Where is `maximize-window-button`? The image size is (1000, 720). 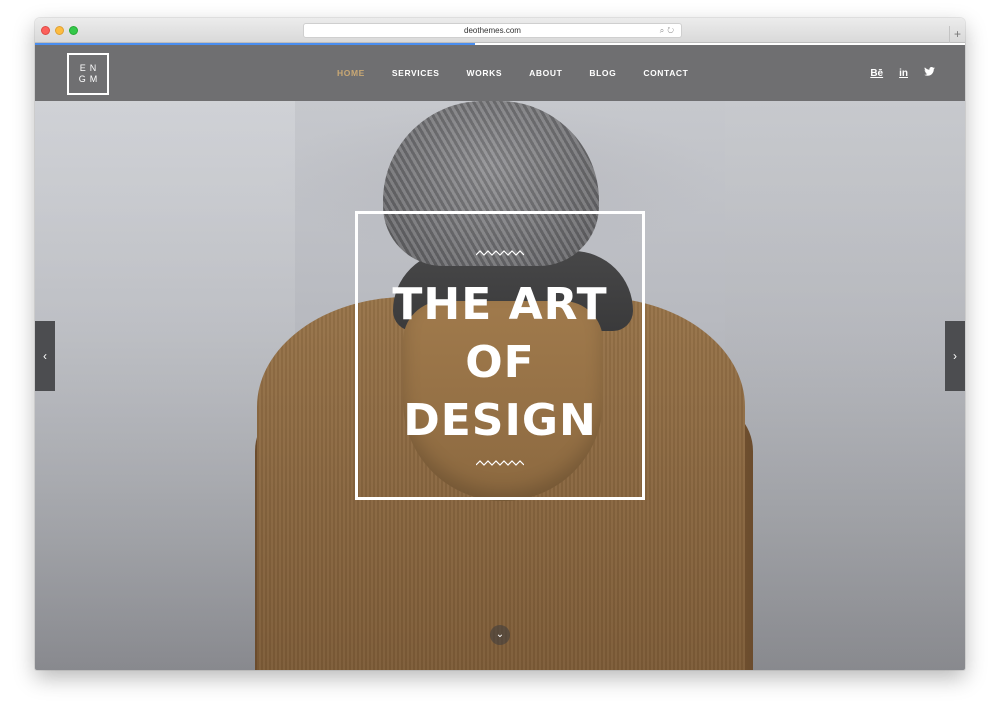 maximize-window-button is located at coordinates (73, 30).